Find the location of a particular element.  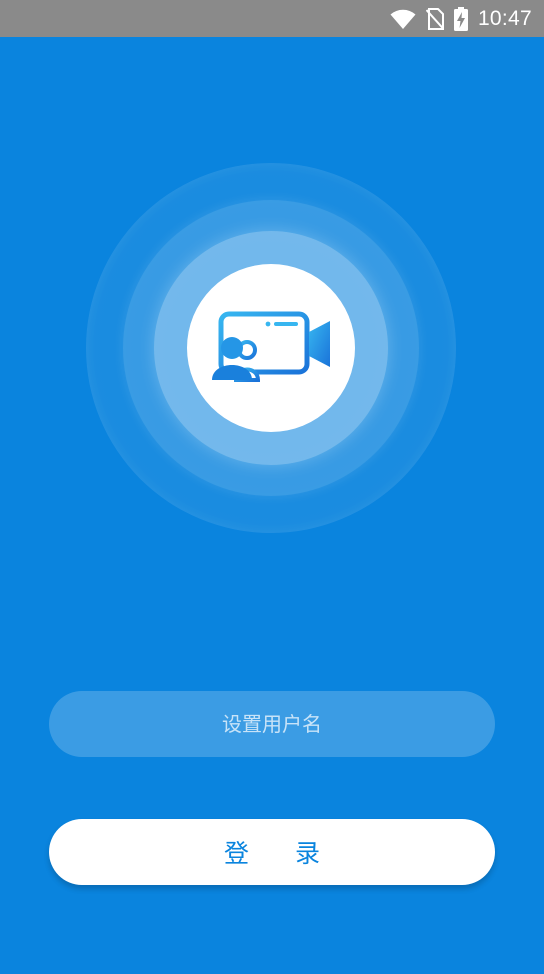

battery-charging-icon is located at coordinates (460, 18).